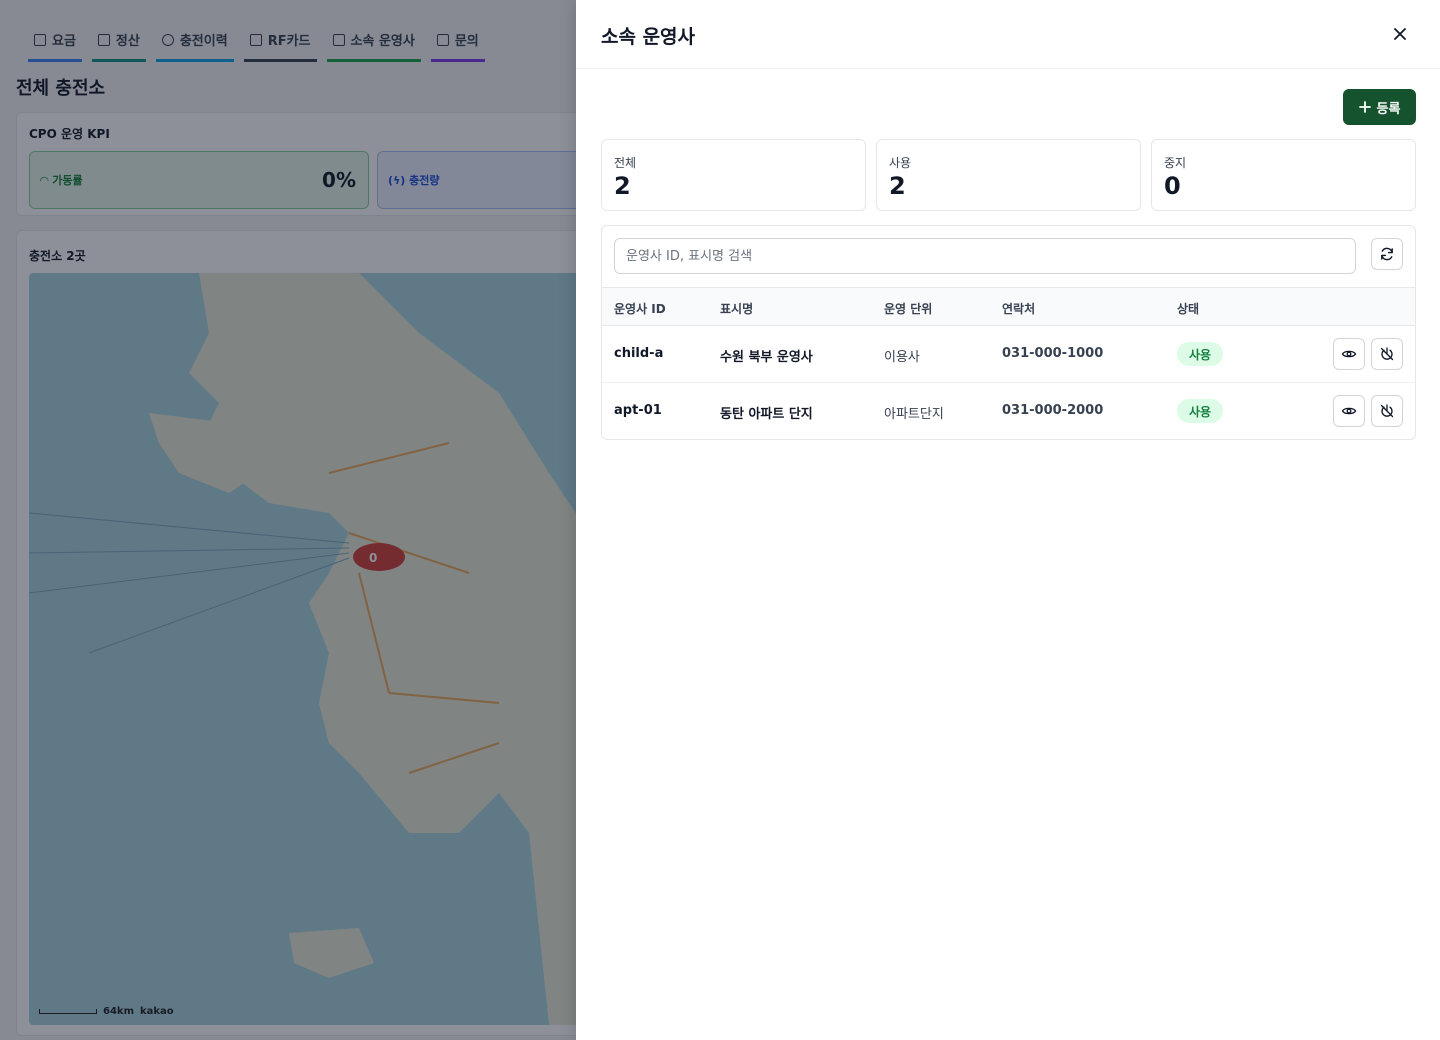  I want to click on stat-suspended: 중지 0, so click(1283, 175).